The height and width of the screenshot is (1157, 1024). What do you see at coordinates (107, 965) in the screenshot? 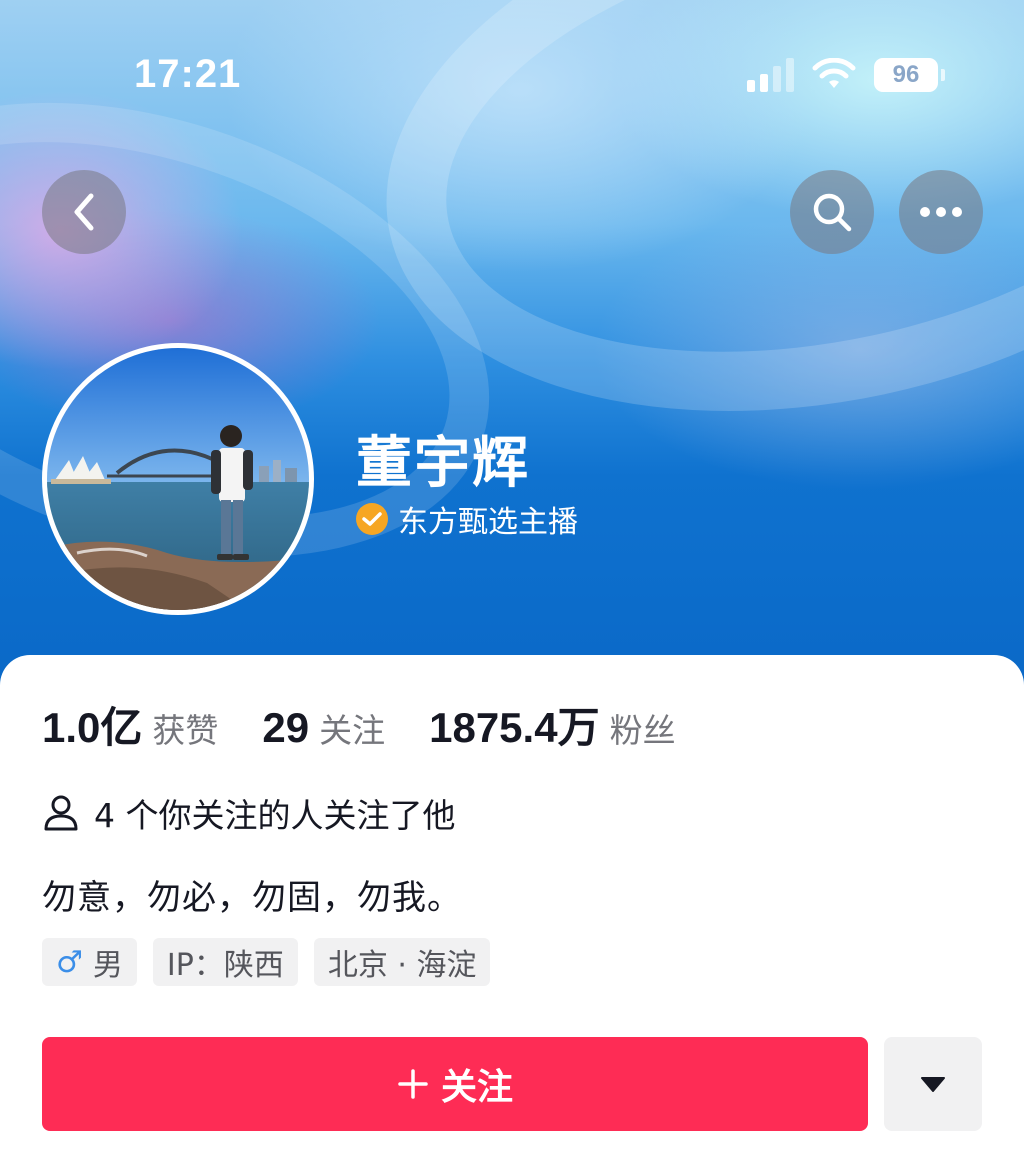
I see `gender-label: 男` at bounding box center [107, 965].